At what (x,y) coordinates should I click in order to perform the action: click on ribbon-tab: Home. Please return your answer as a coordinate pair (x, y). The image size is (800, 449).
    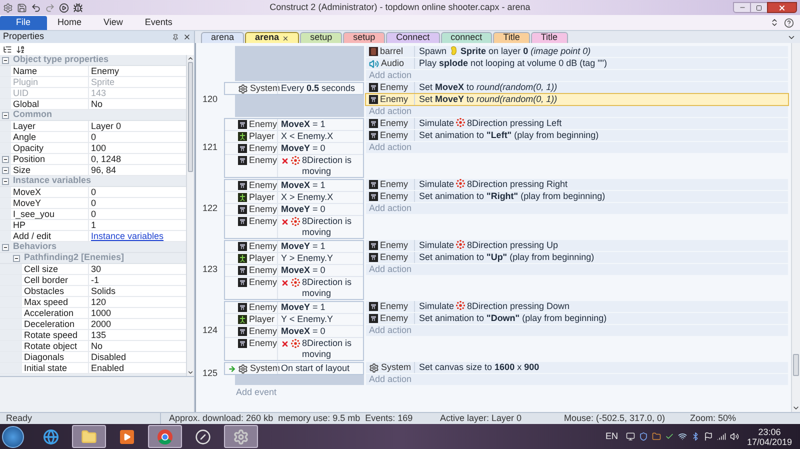
    Looking at the image, I should click on (69, 23).